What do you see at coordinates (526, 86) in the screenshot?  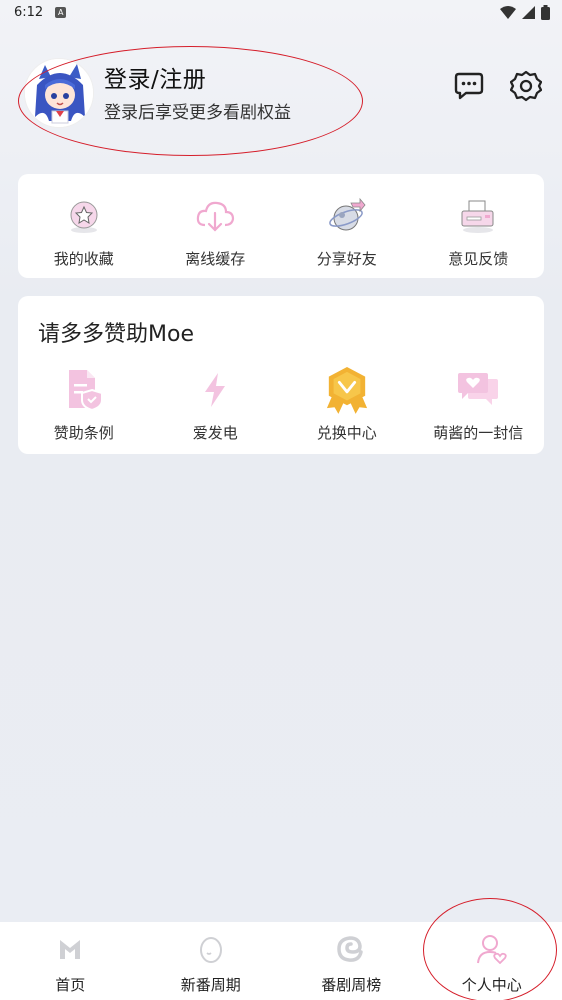 I see `gear-icon` at bounding box center [526, 86].